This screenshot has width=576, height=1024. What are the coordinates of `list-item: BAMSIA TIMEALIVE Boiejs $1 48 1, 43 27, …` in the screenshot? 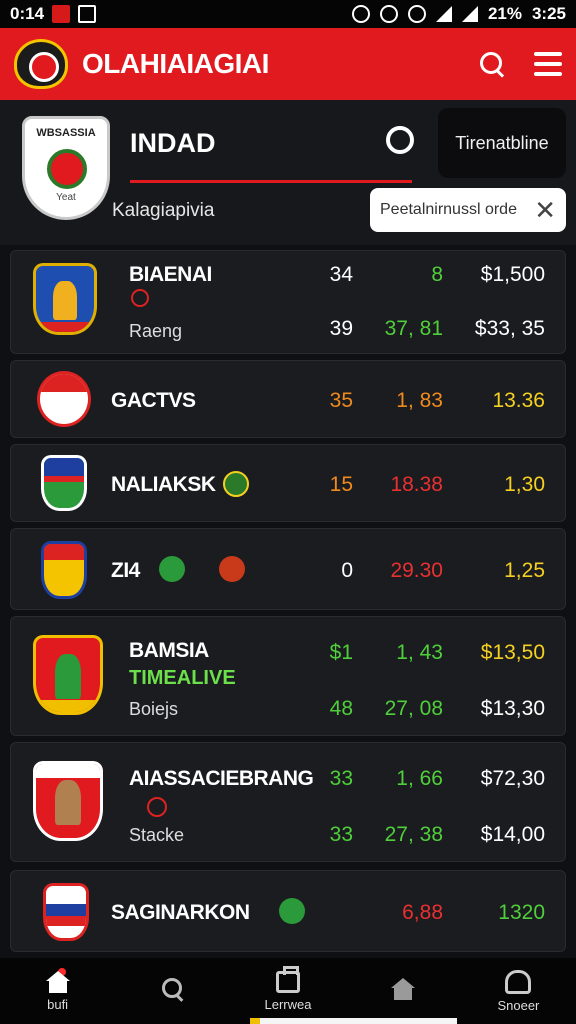 It's located at (288, 676).